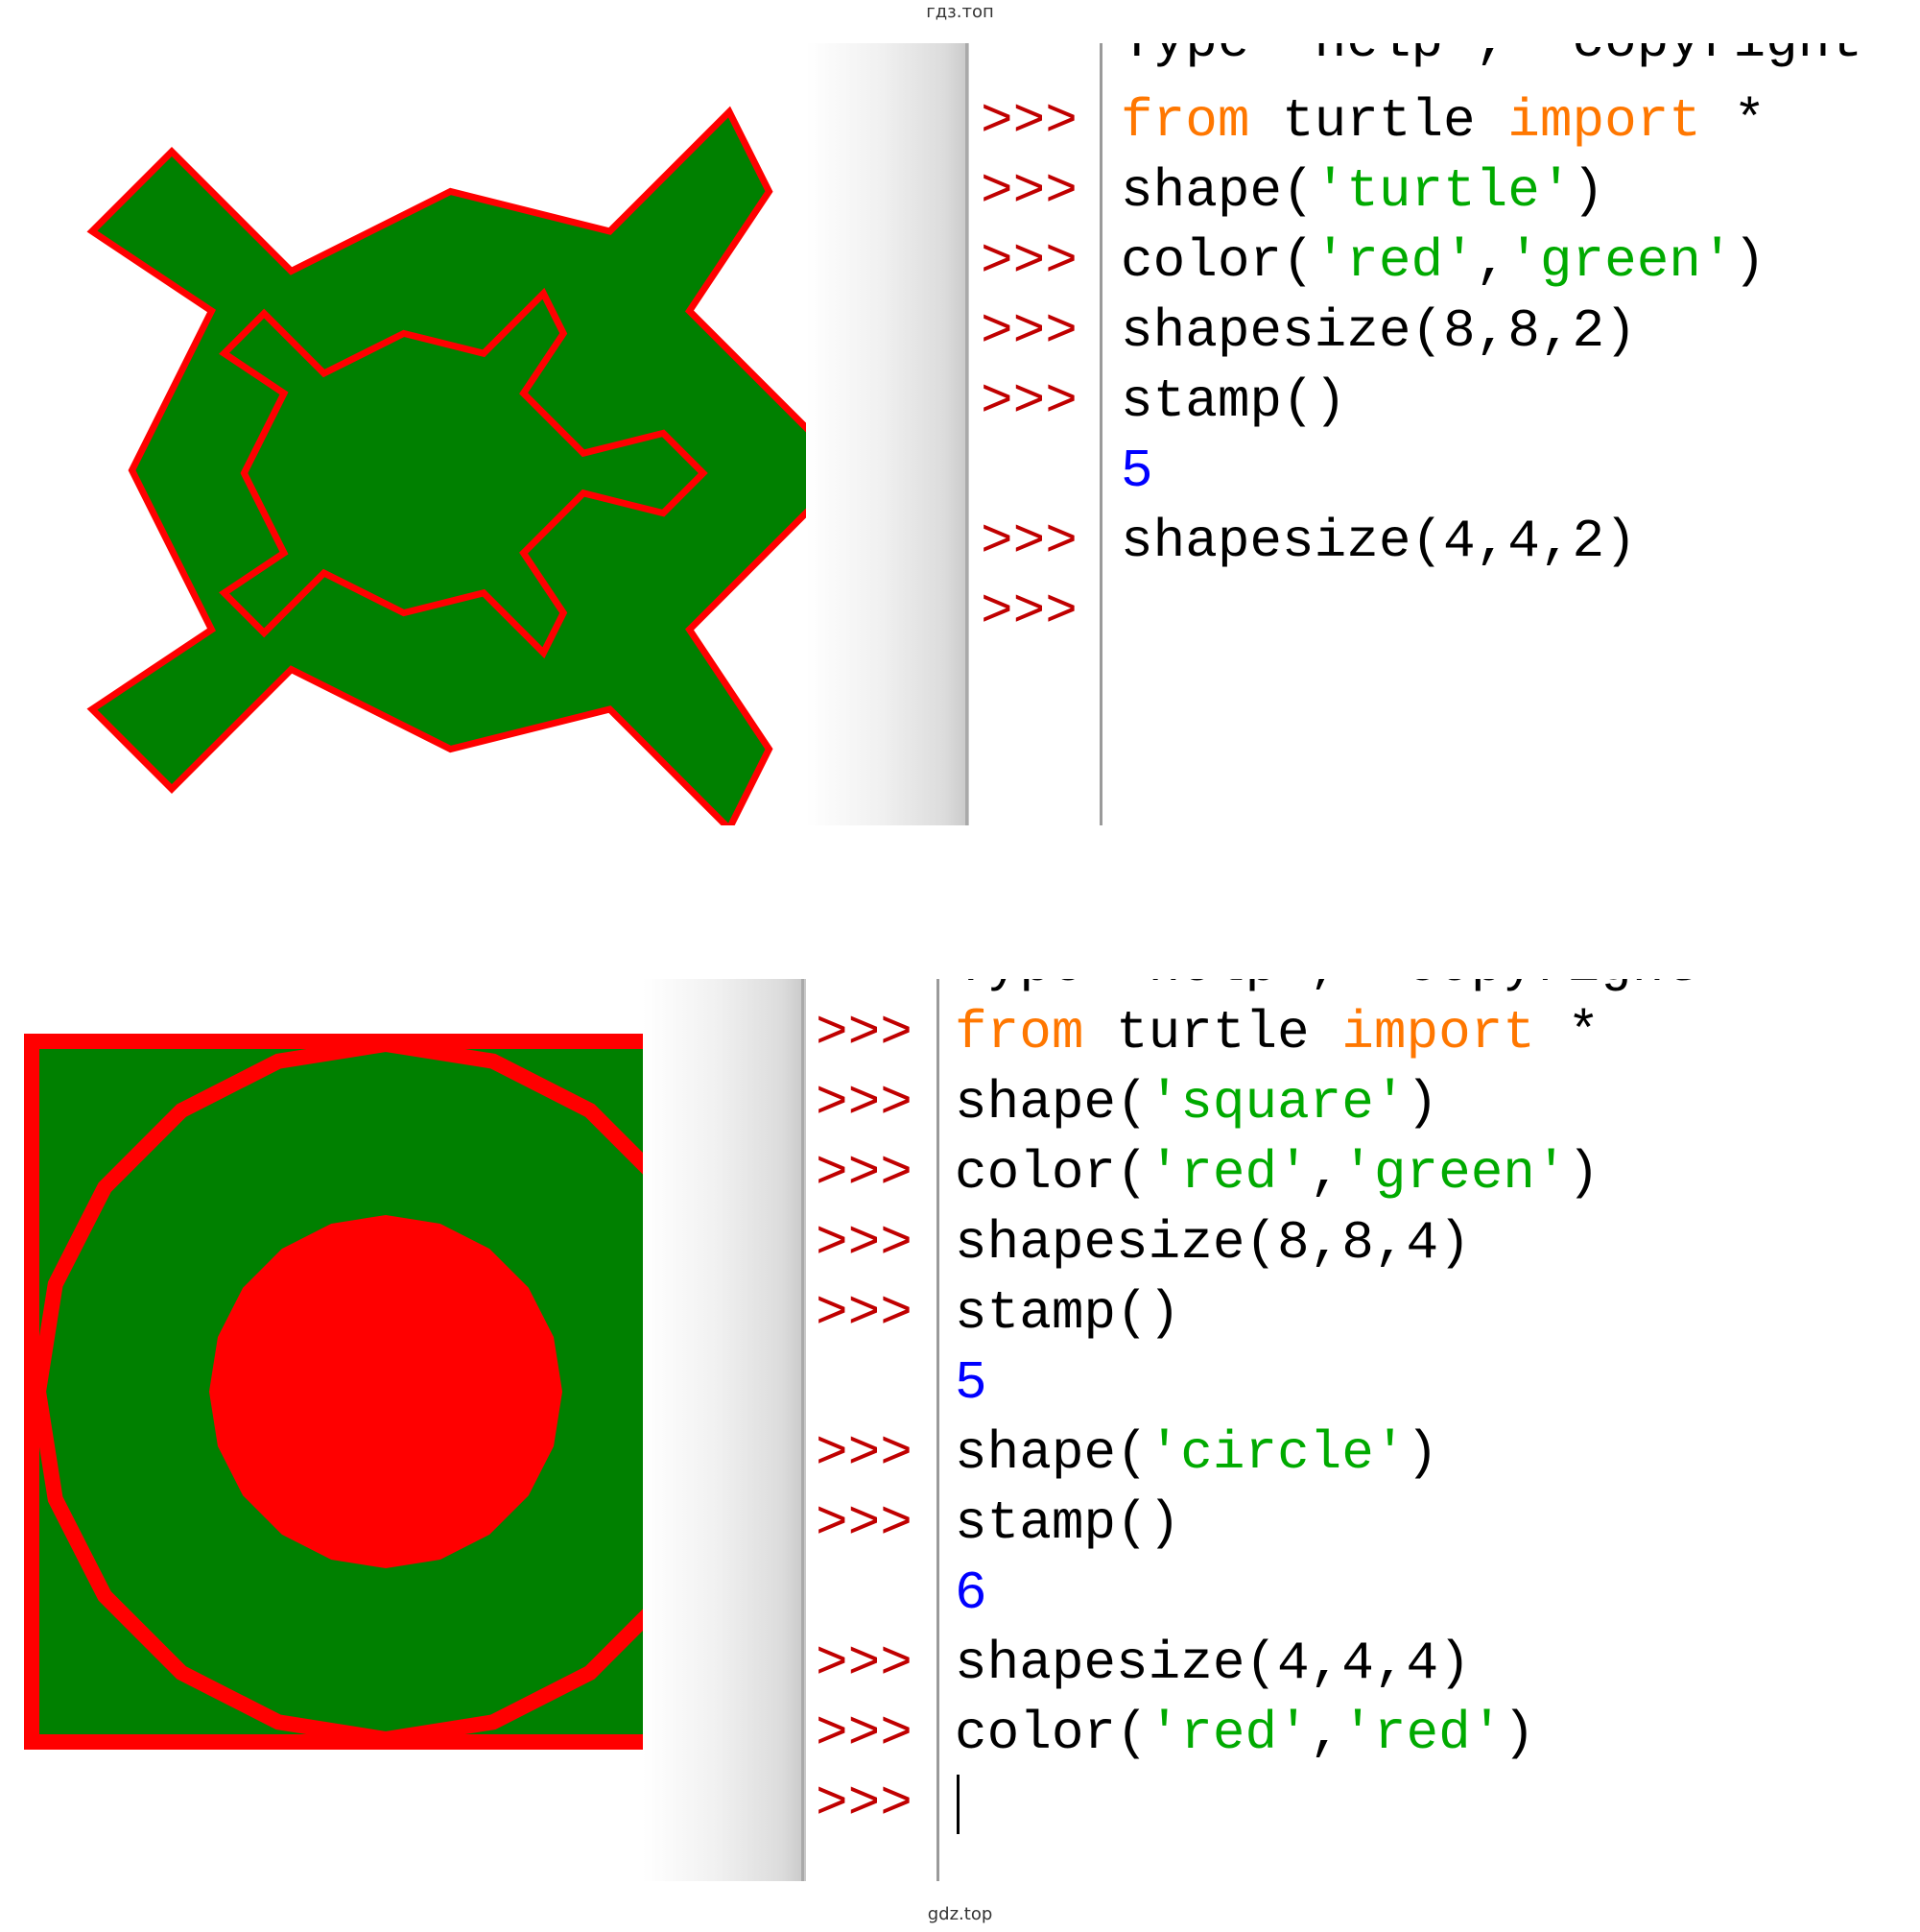 The image size is (1920, 1932). I want to click on shell-code-line: color('red','red'), so click(1245, 1733).